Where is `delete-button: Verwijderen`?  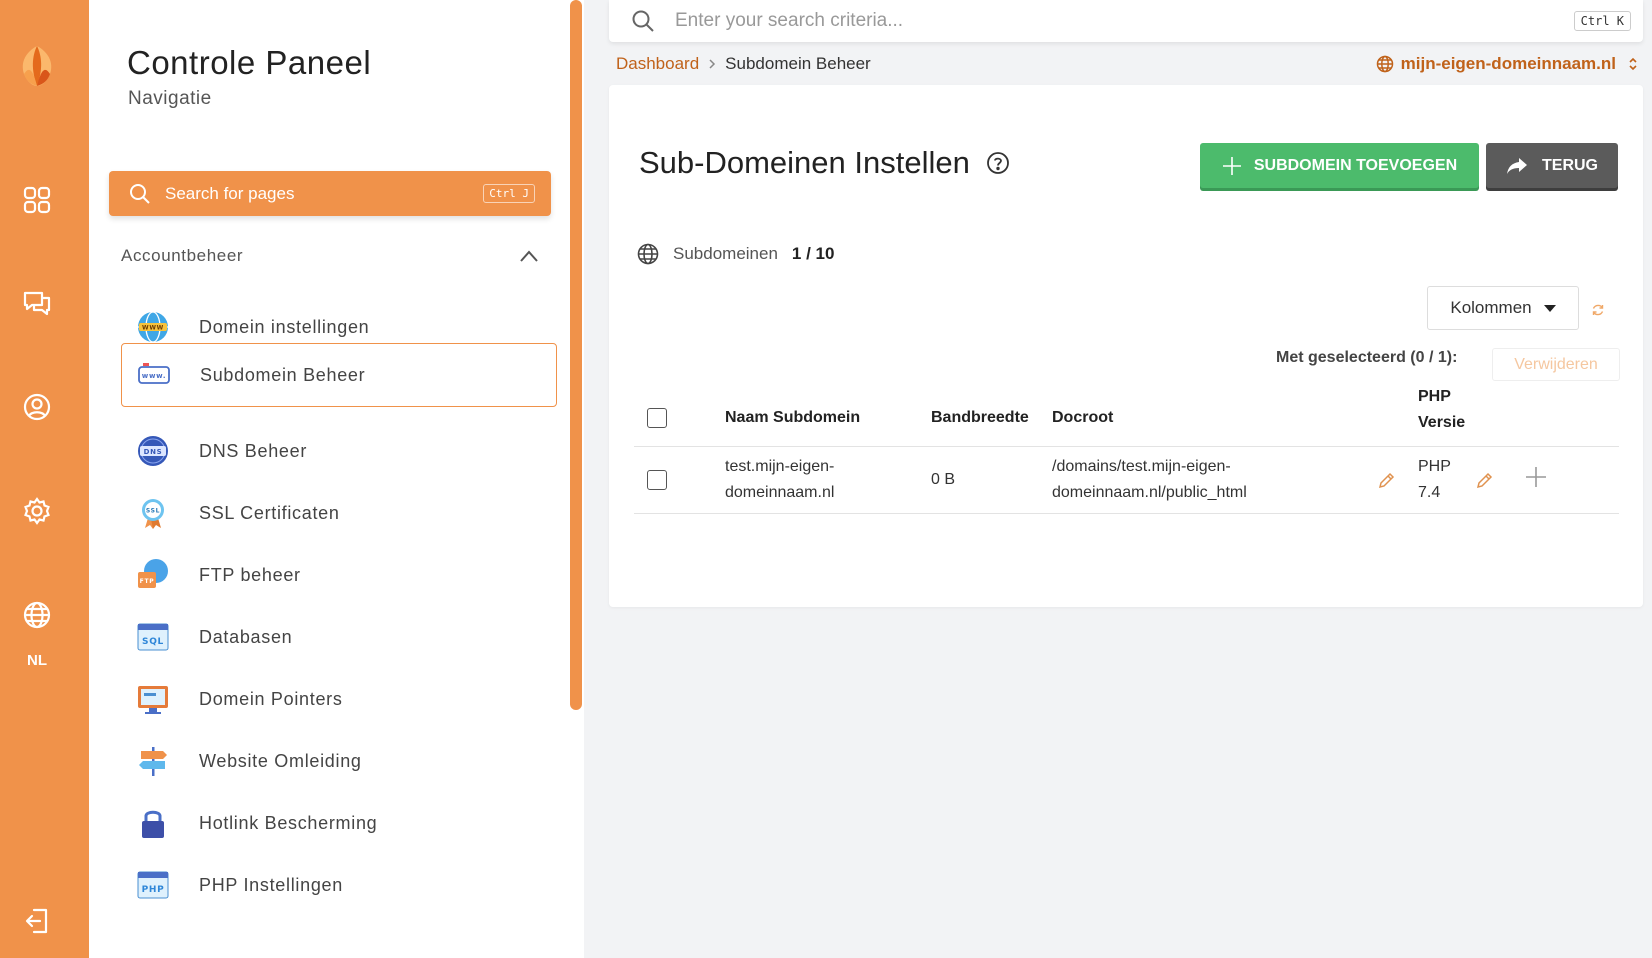
delete-button: Verwijderen is located at coordinates (1556, 364).